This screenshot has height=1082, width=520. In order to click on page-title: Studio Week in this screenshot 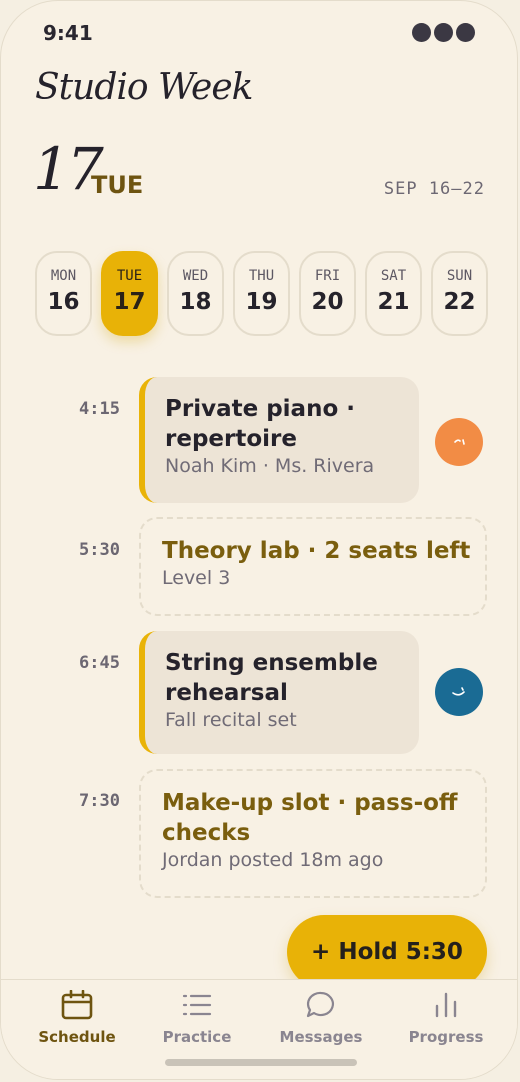, I will do `click(144, 87)`.